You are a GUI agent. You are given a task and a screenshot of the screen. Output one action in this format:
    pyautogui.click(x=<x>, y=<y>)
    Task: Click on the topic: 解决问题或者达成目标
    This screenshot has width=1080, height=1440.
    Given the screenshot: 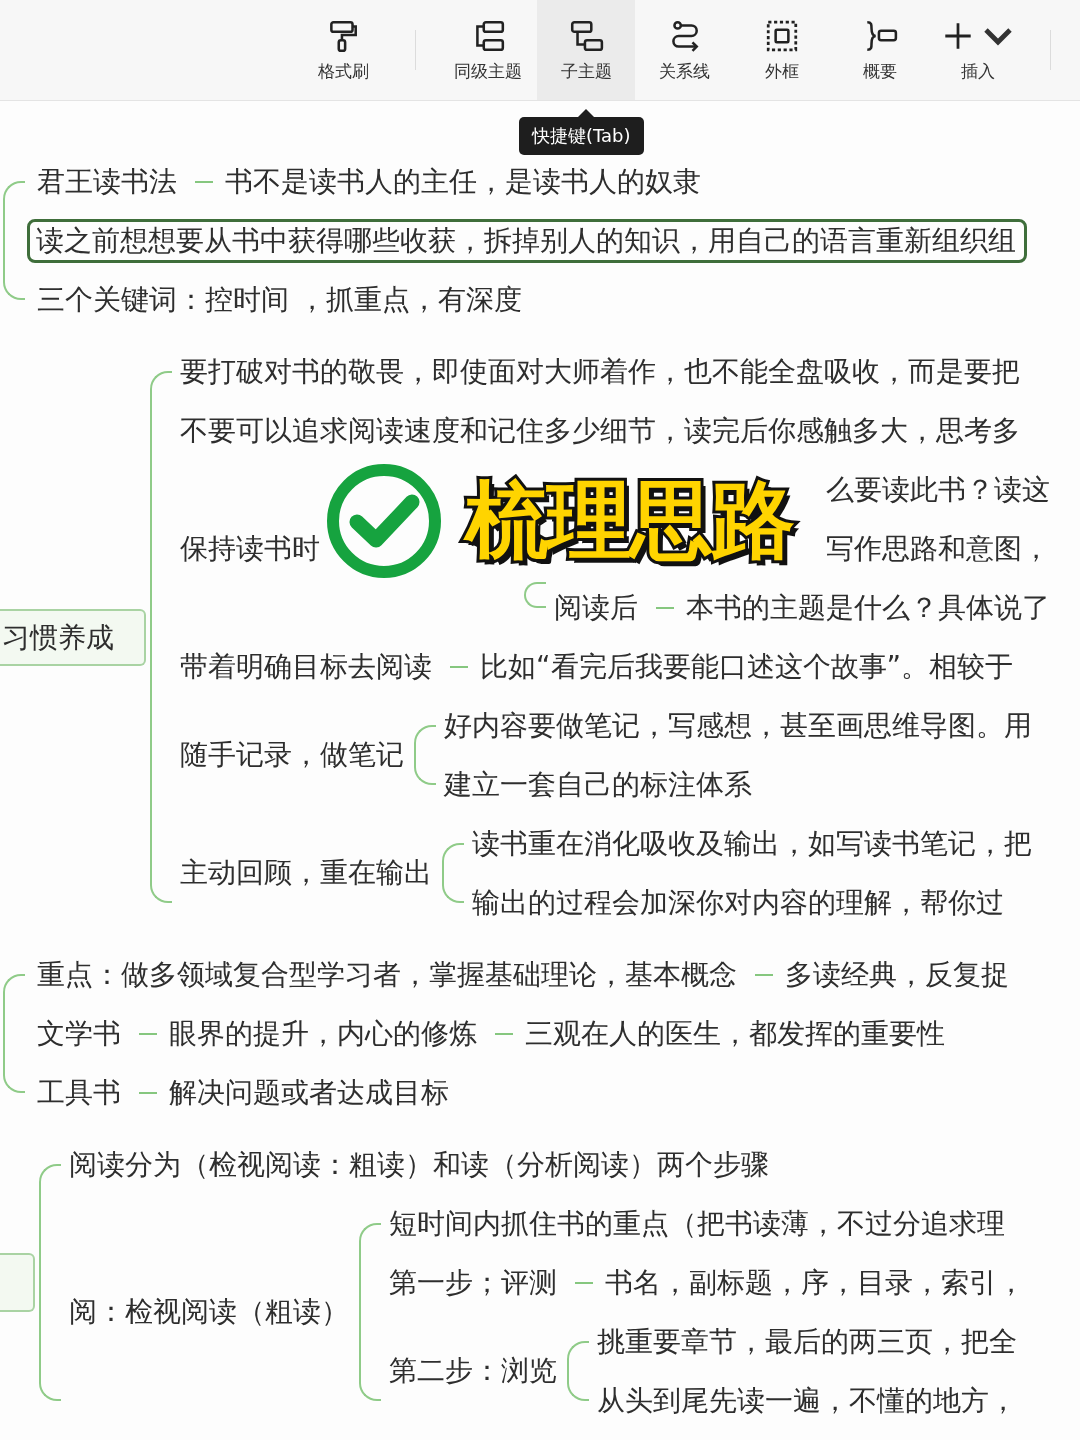 What is the action you would take?
    pyautogui.click(x=309, y=1092)
    